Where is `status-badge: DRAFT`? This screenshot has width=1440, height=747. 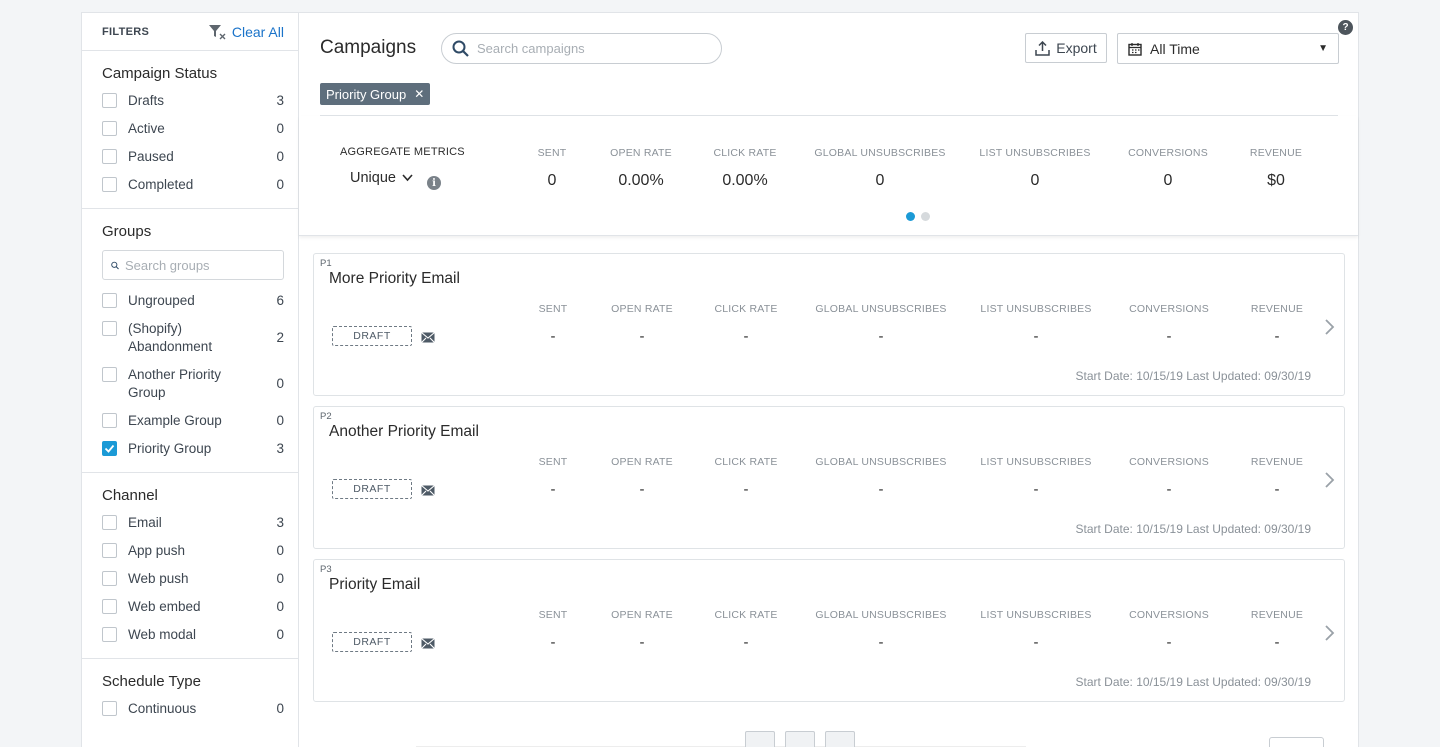 status-badge: DRAFT is located at coordinates (372, 336).